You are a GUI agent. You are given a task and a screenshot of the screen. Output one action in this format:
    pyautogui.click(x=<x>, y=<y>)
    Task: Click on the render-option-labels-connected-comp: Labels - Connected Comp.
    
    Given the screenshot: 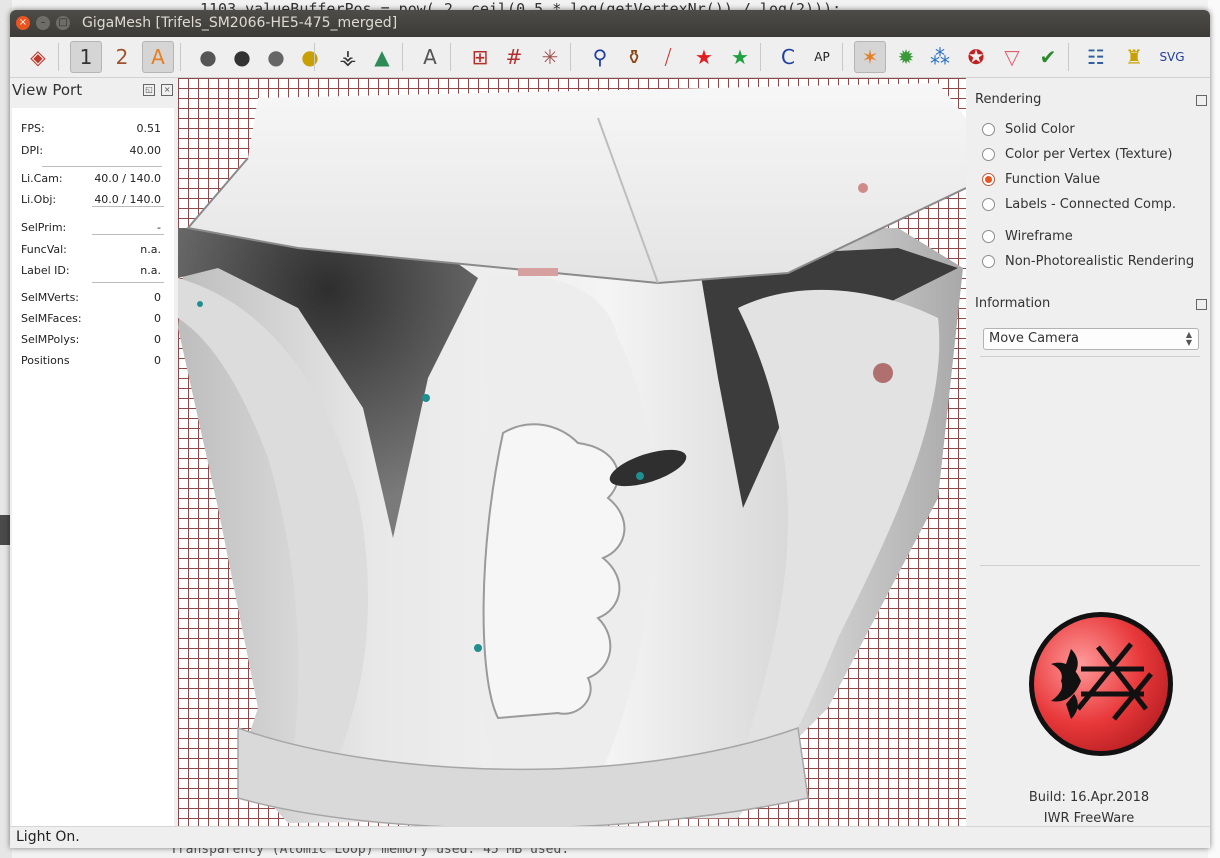 What is the action you would take?
    pyautogui.click(x=1079, y=206)
    